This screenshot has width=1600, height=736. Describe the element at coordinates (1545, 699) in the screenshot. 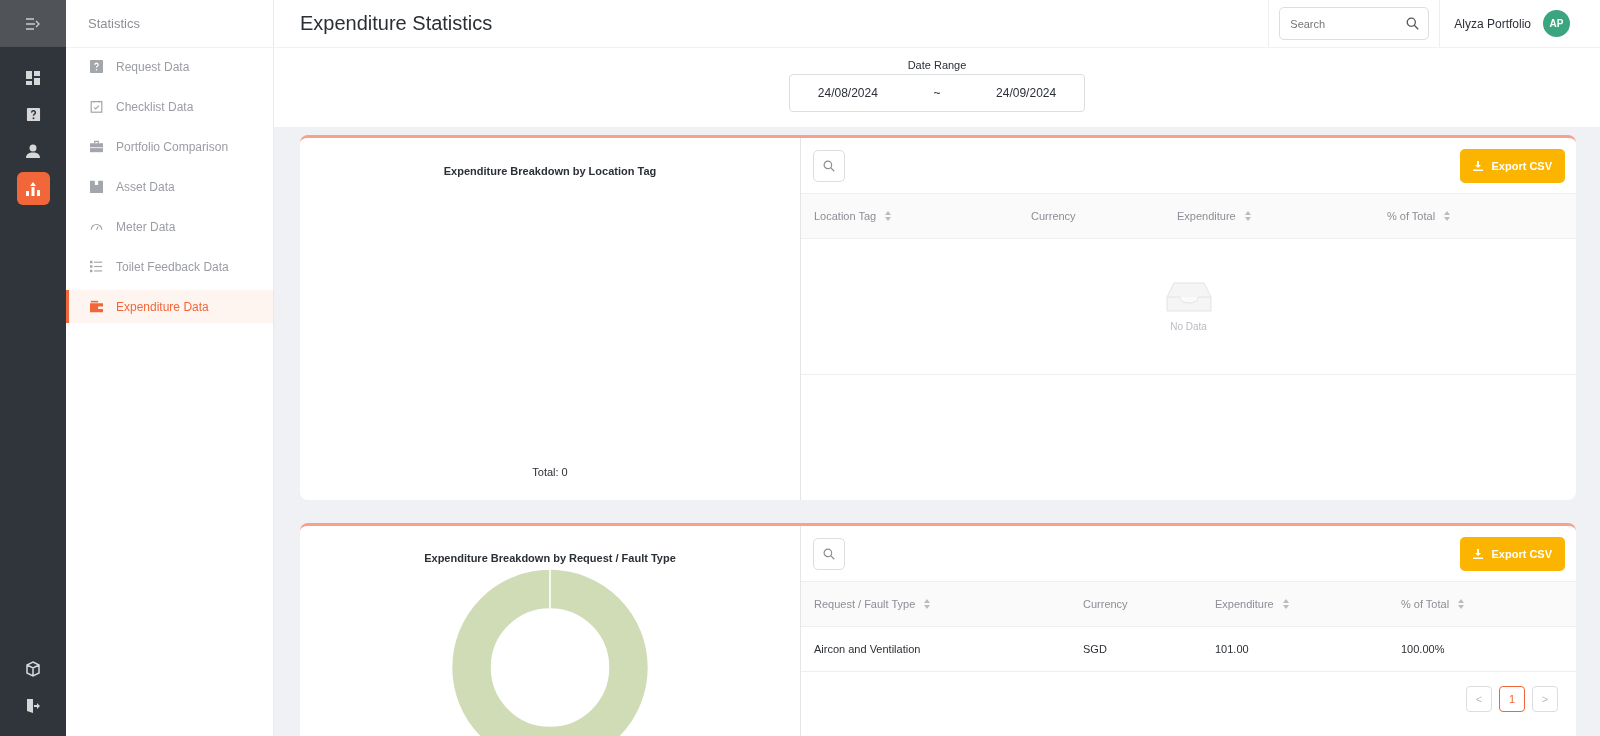

I see `next-page-button: >` at that location.